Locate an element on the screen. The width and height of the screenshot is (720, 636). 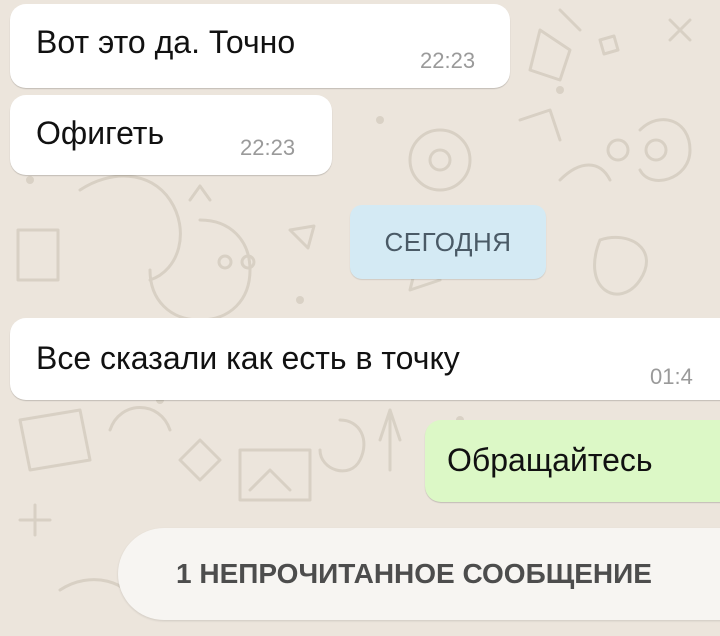
message-text: Обращайтесь is located at coordinates (550, 460).